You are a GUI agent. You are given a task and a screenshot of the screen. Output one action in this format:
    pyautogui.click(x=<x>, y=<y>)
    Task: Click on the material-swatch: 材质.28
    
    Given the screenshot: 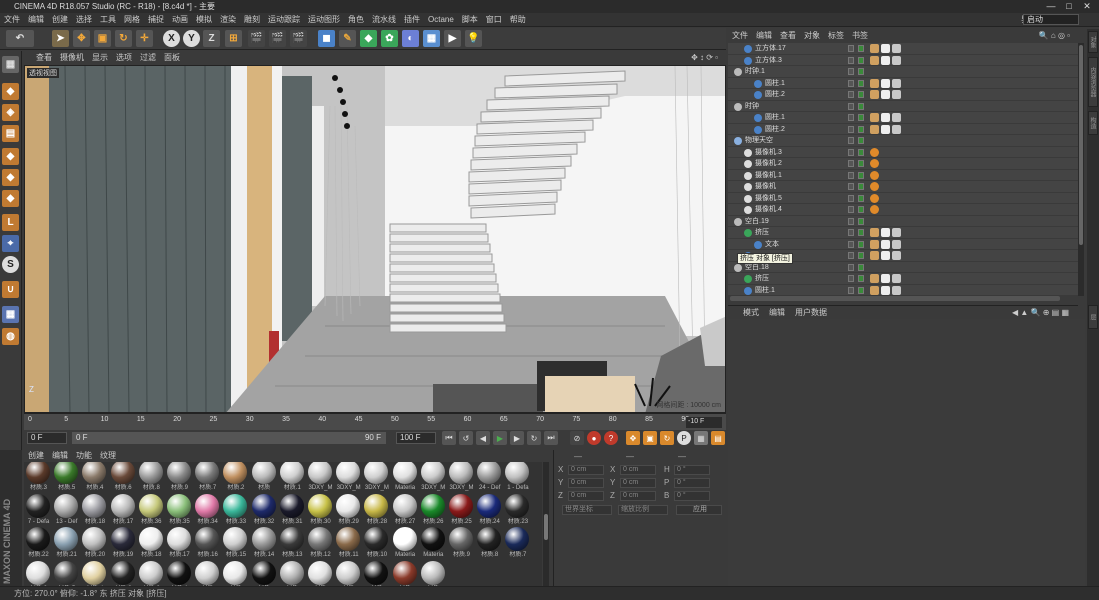 What is the action you would take?
    pyautogui.click(x=376, y=509)
    